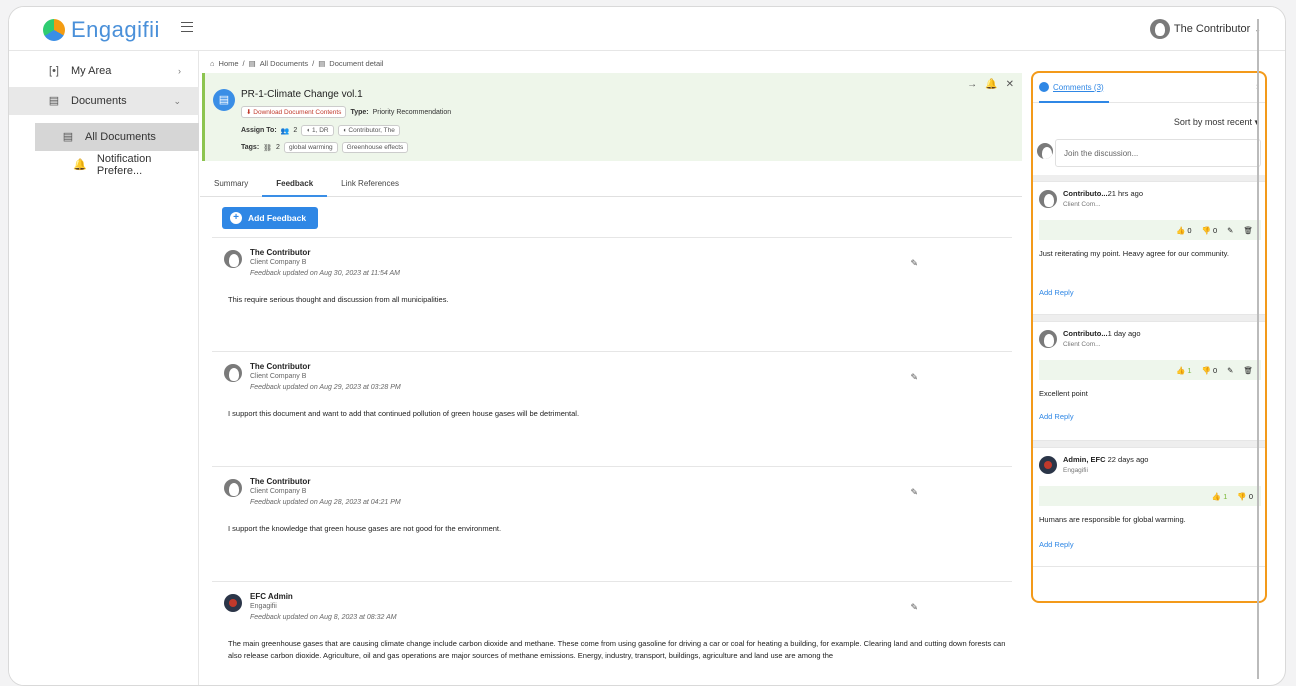 The image size is (1296, 686). I want to click on comment-company: Engagifii, so click(1075, 470).